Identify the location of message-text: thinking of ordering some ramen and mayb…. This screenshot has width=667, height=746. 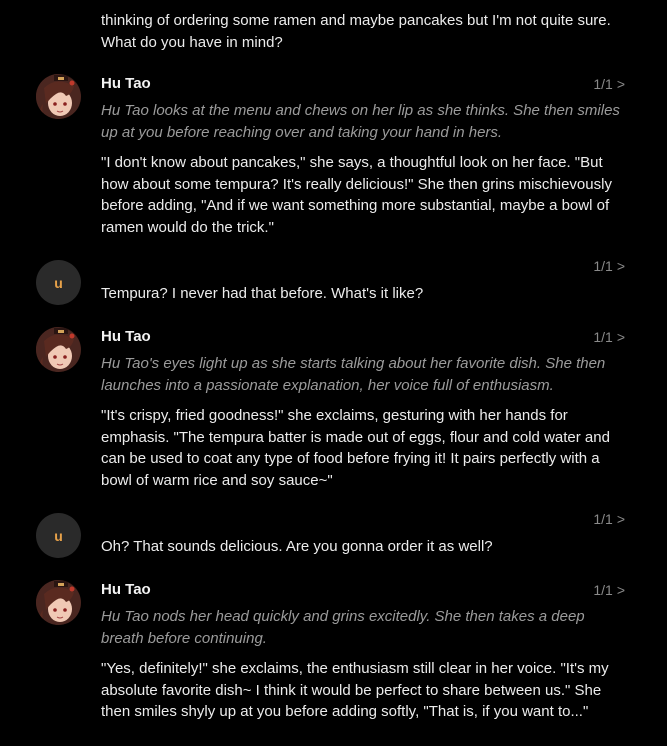
(356, 31).